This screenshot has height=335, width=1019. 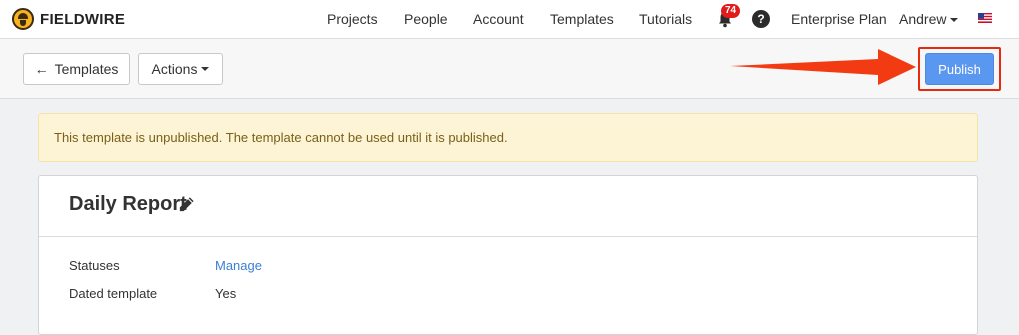 I want to click on flag-icon, so click(x=985, y=18).